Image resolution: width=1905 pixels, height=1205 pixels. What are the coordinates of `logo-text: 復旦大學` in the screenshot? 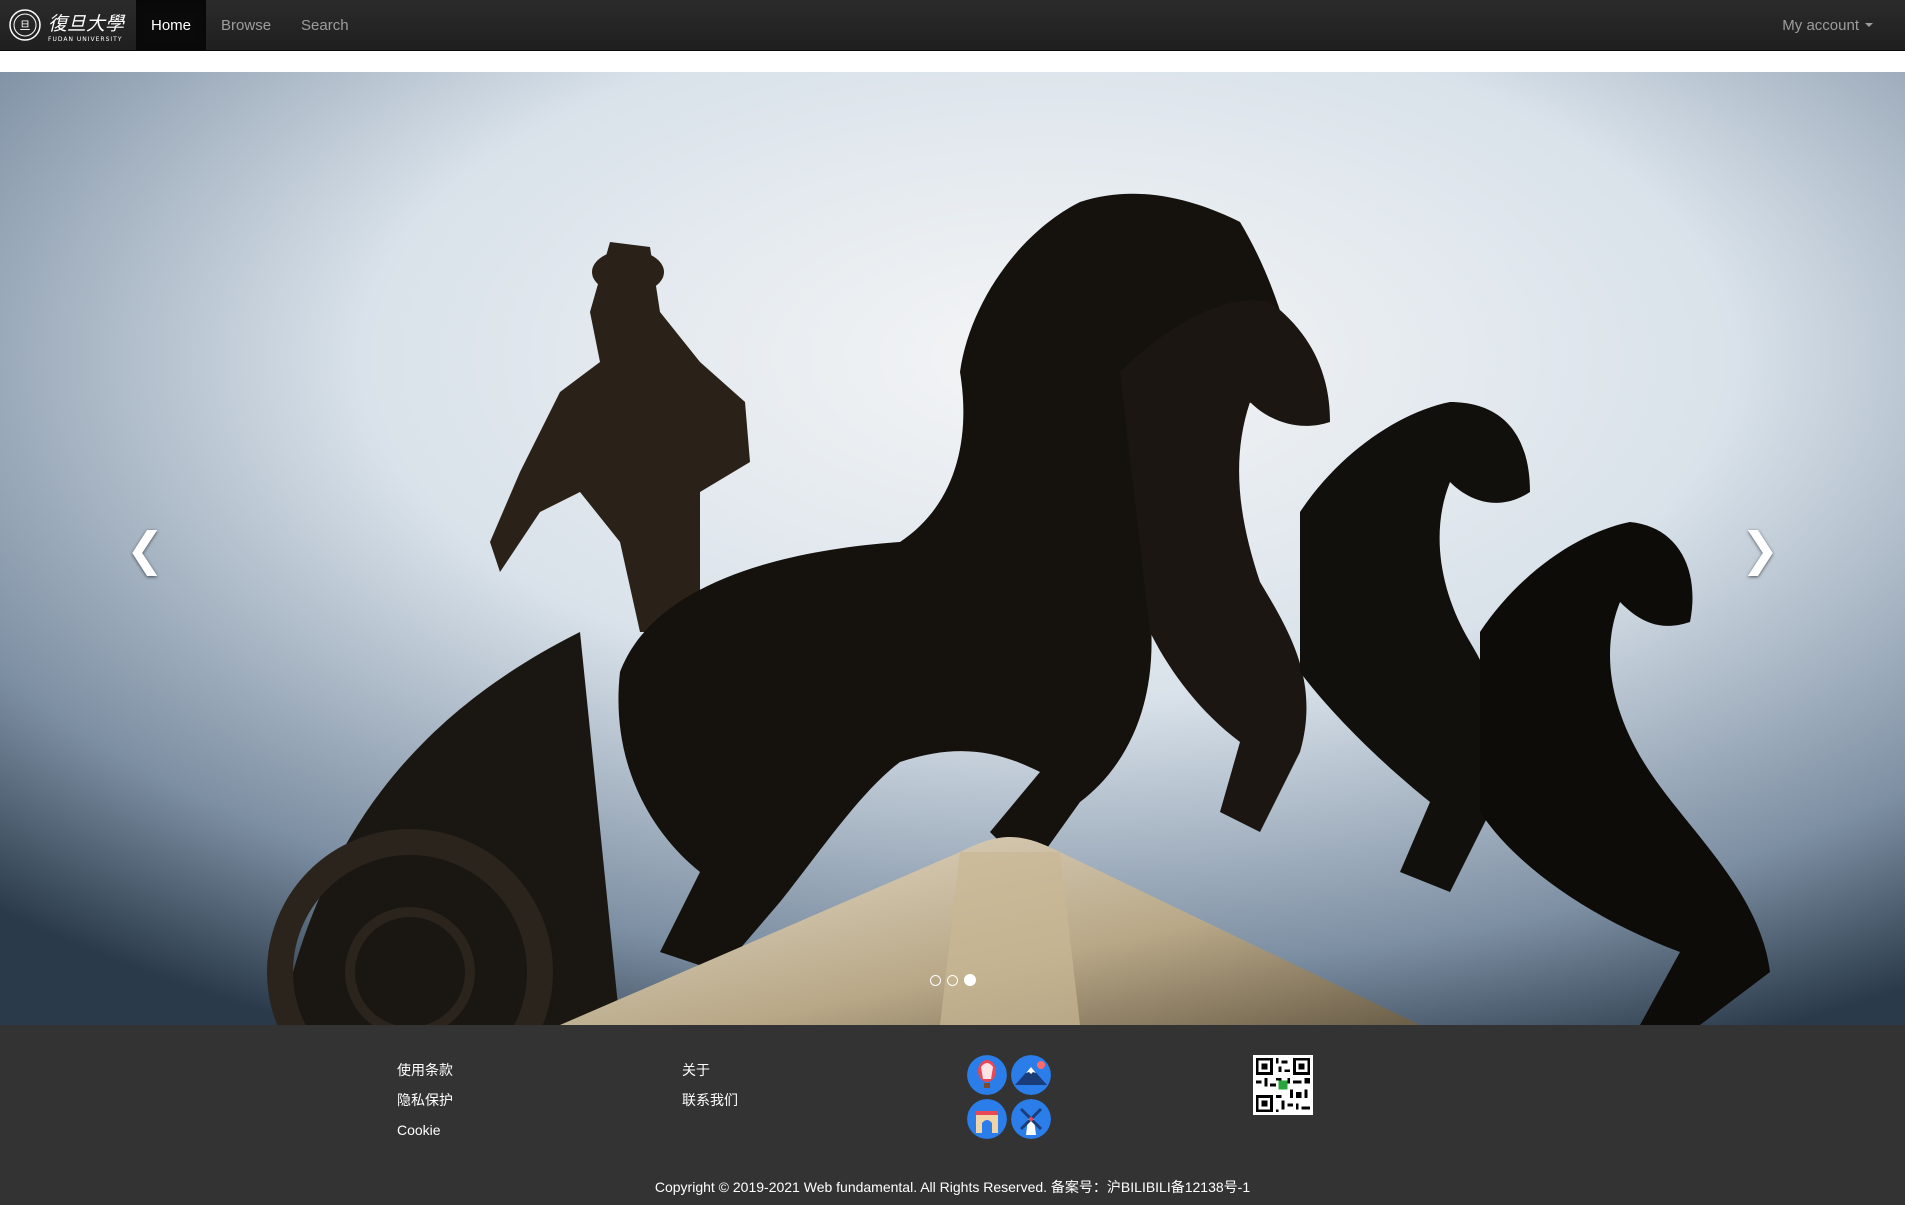 It's located at (87, 24).